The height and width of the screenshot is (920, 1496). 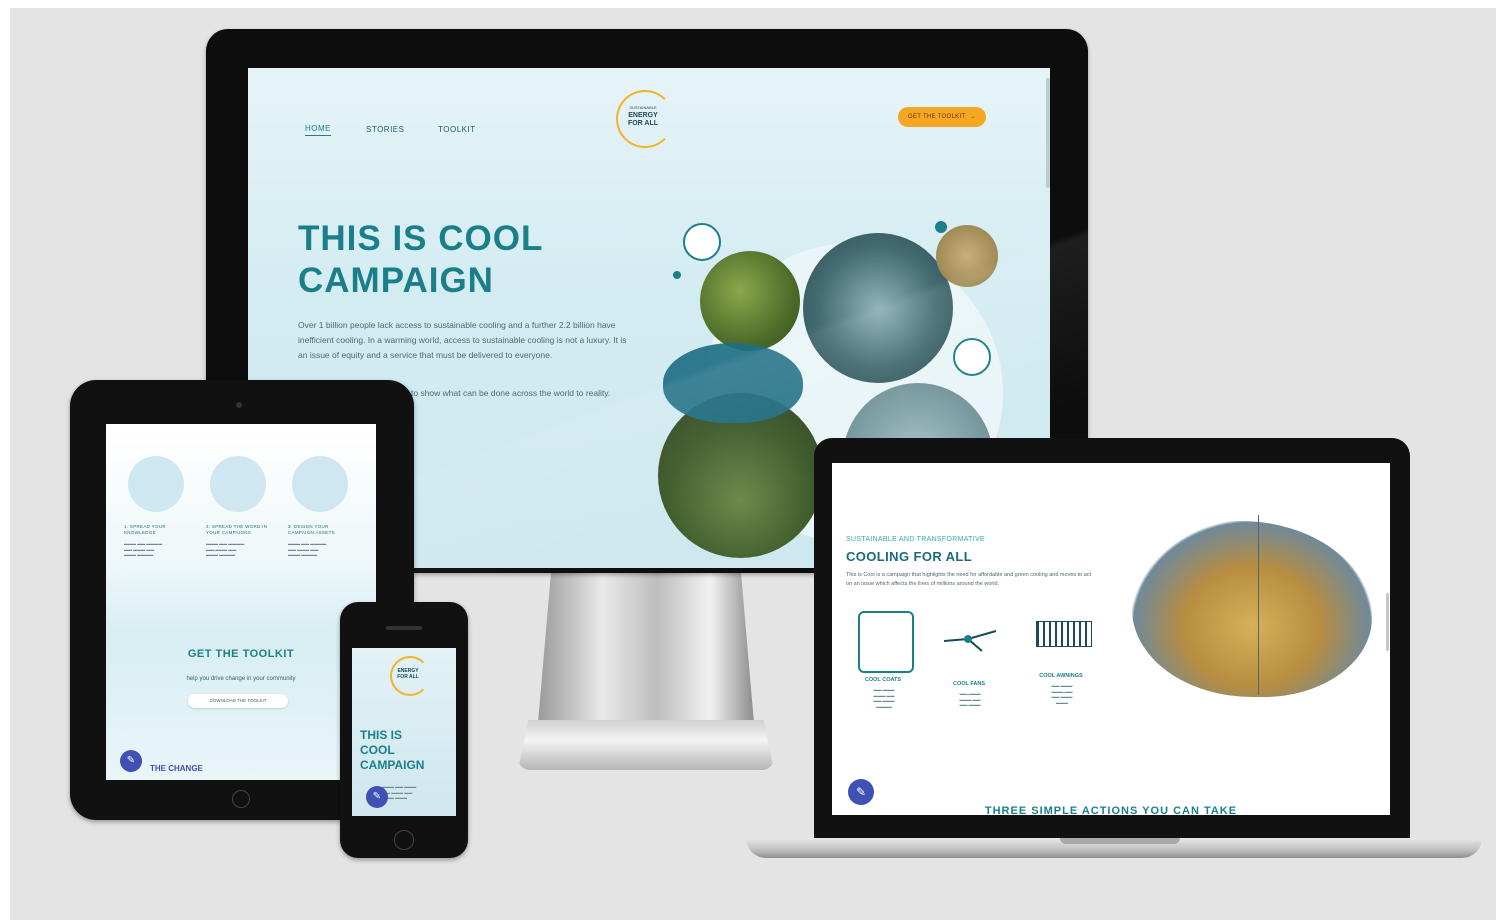 I want to click on phone-home-button, so click(x=404, y=840).